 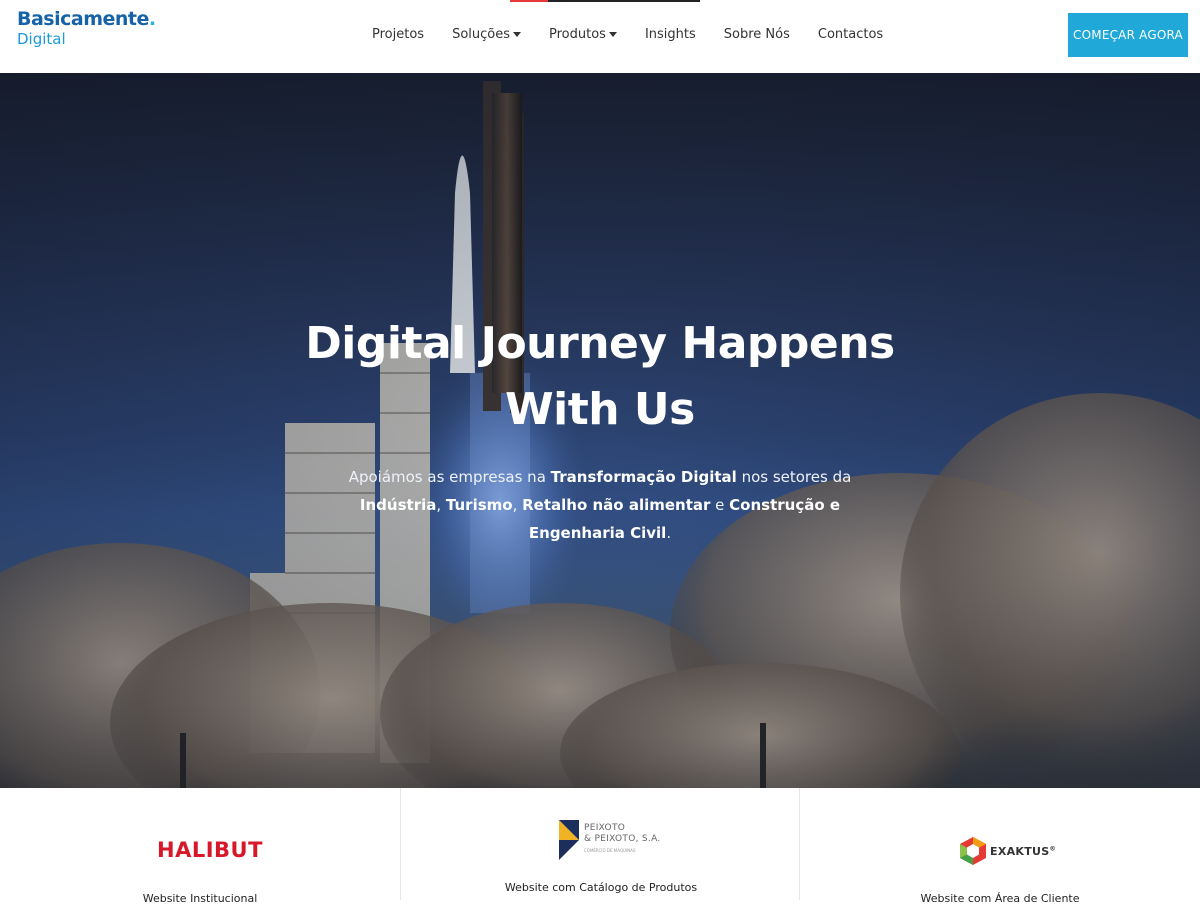 I want to click on exaktus-wordmark: EXAKTUS®, so click(x=1023, y=851).